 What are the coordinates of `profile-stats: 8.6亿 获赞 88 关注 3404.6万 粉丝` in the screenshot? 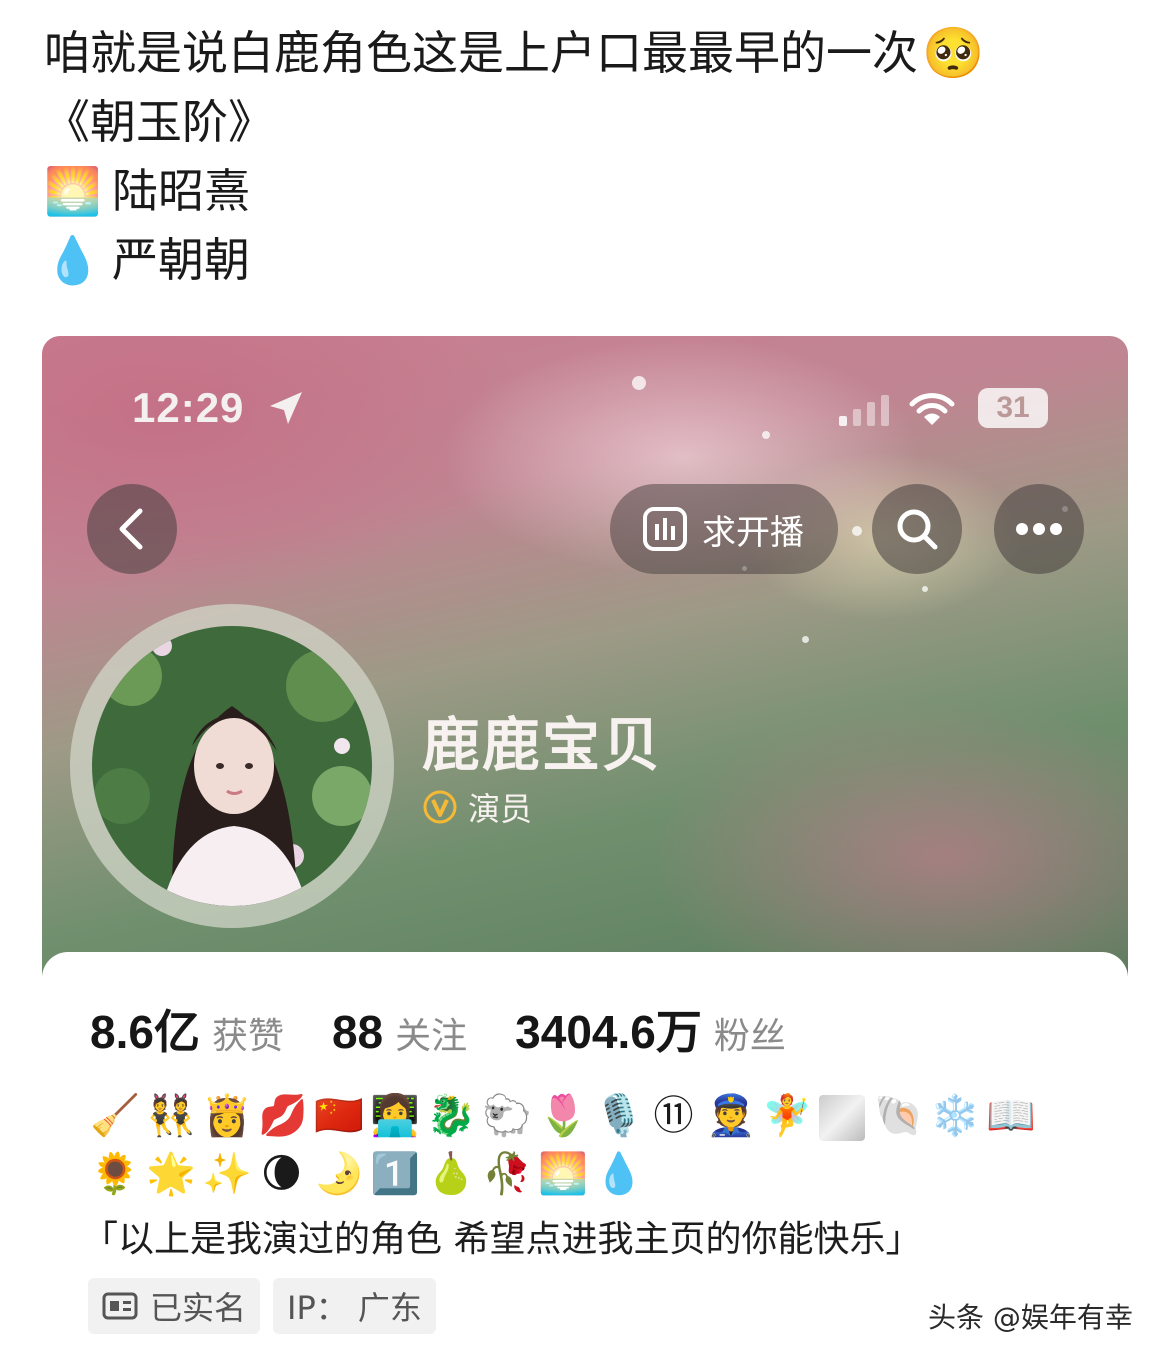 It's located at (462, 1029).